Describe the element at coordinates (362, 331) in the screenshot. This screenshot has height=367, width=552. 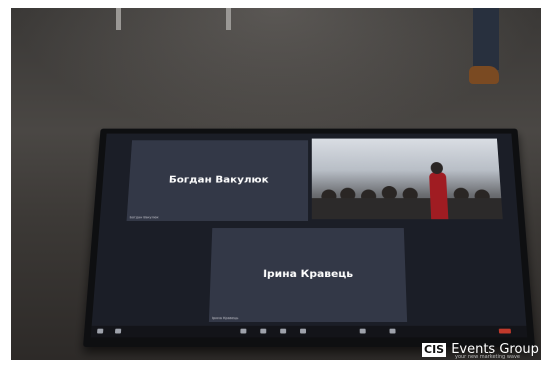
I see `reactions-icon` at that location.